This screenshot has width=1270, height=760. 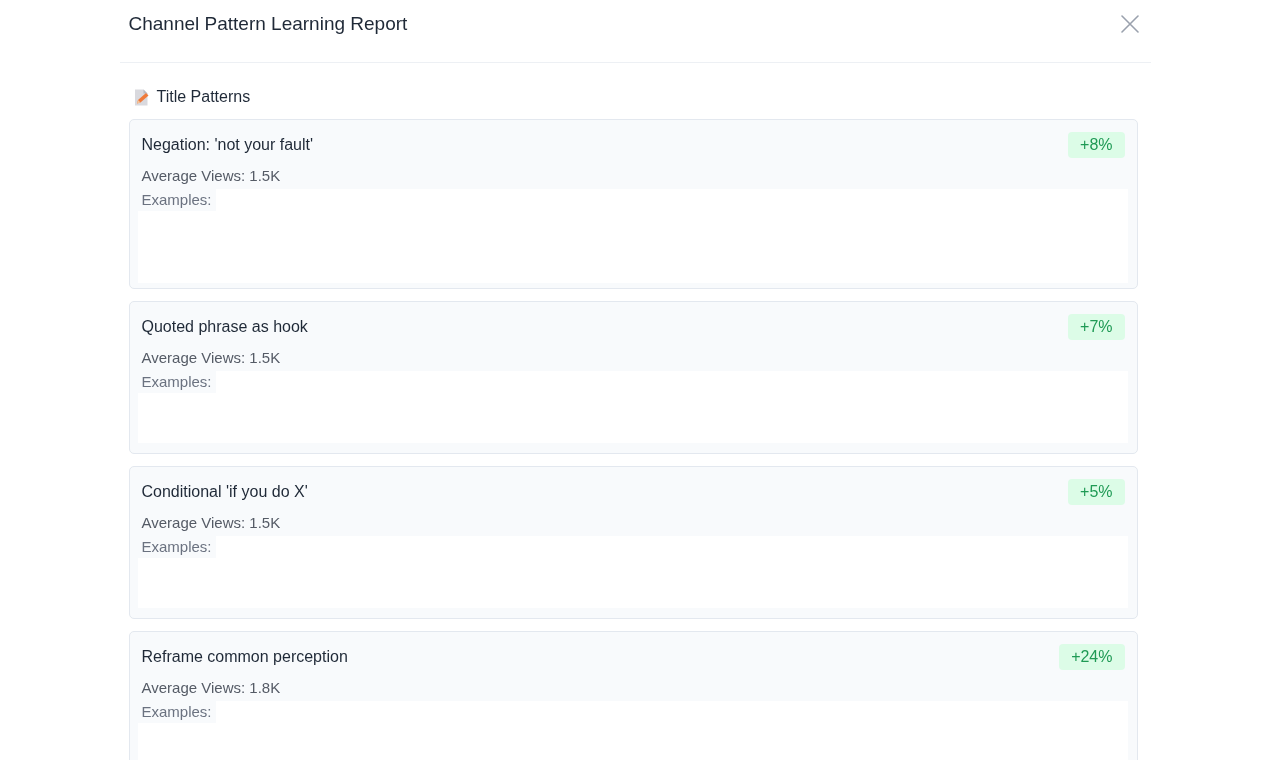 I want to click on change-badge: +8%, so click(x=1096, y=145).